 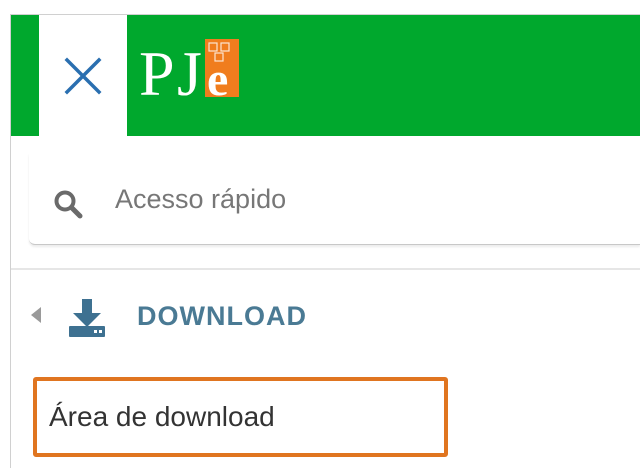 What do you see at coordinates (217, 79) in the screenshot?
I see `logo-letter-e: e` at bounding box center [217, 79].